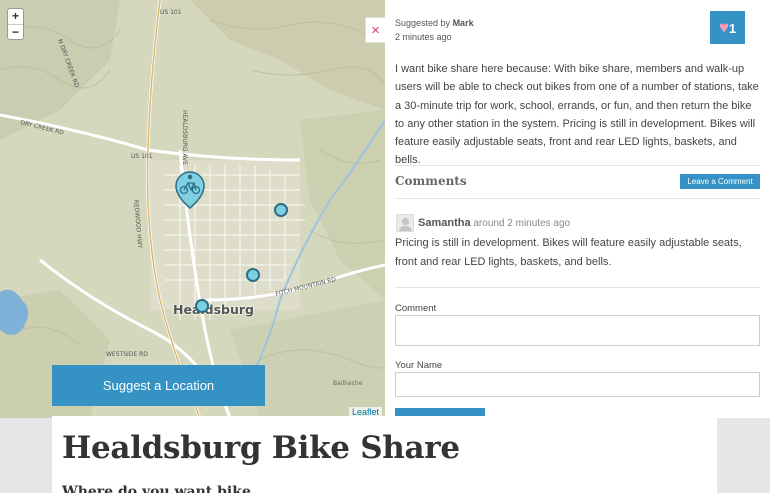  What do you see at coordinates (158, 385) in the screenshot?
I see `suggest-location-button: Suggest a Location` at bounding box center [158, 385].